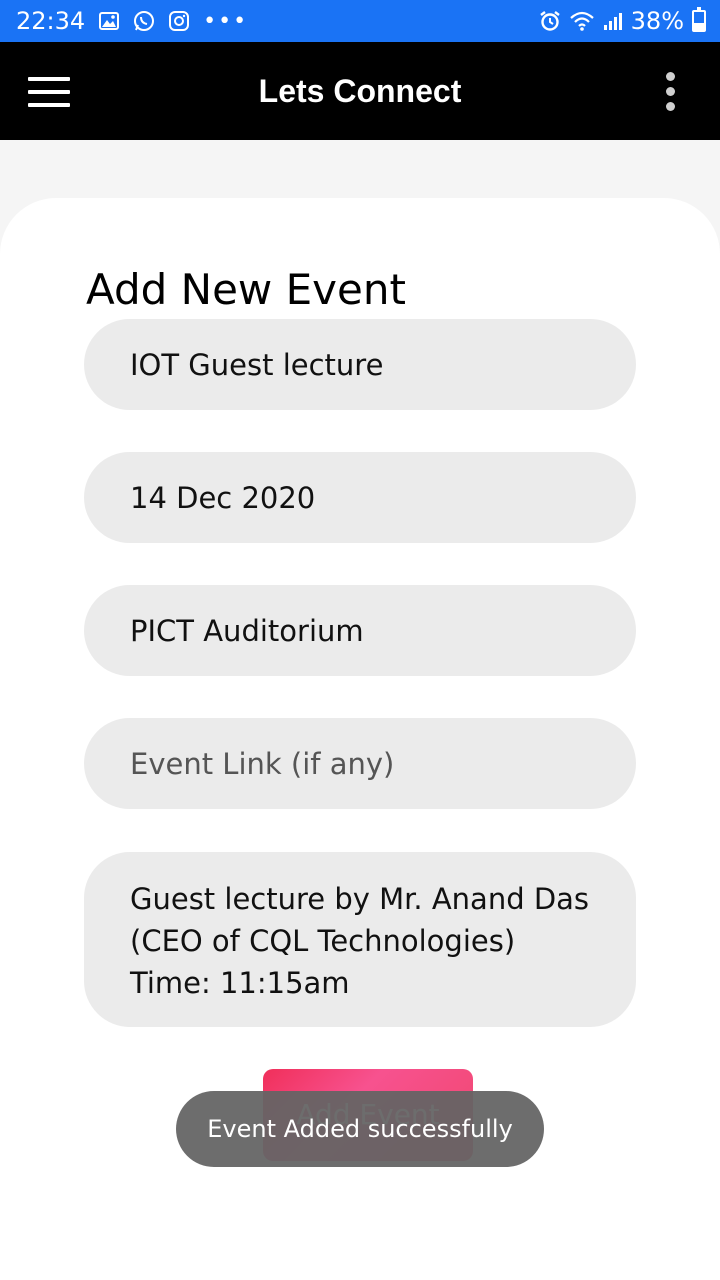  I want to click on gallery-icon, so click(109, 21).